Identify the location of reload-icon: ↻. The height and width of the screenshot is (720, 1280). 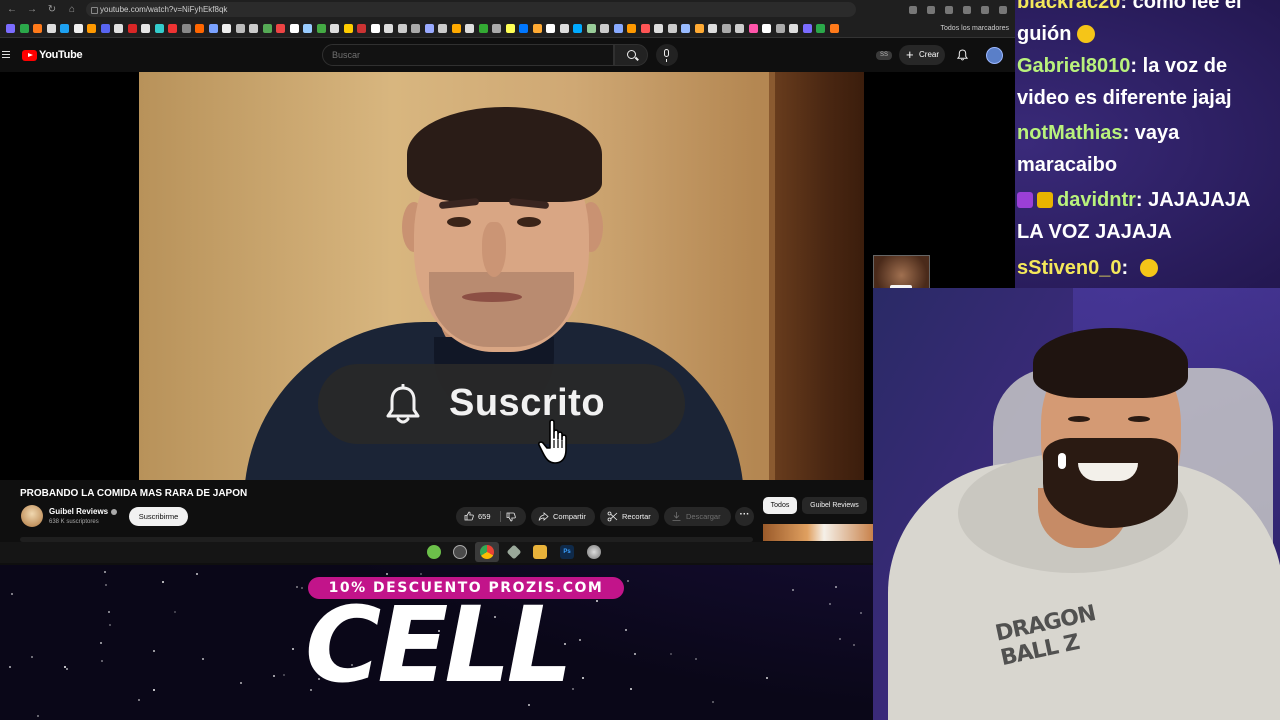
(52, 10).